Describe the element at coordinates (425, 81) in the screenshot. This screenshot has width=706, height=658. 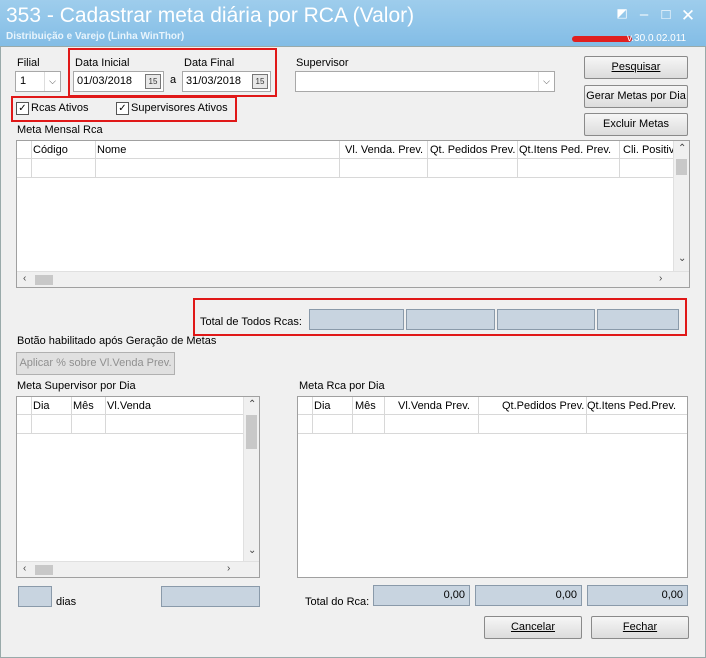
I see `supervisor-select: ⌵` at that location.